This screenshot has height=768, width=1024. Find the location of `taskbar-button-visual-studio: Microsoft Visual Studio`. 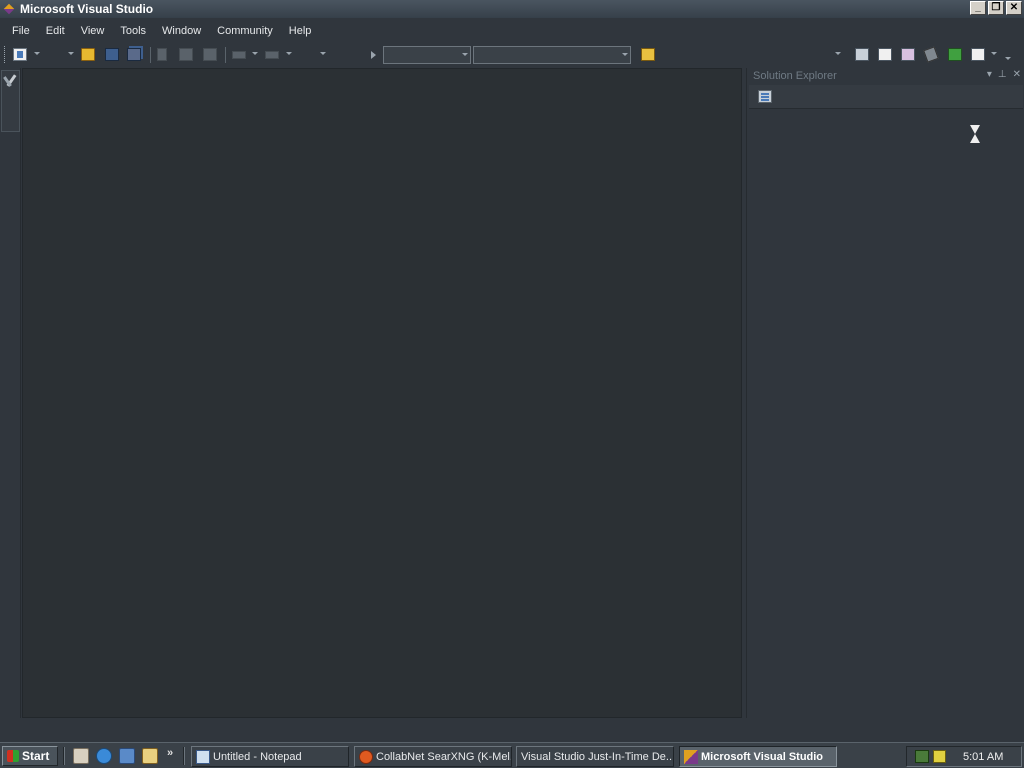

taskbar-button-visual-studio: Microsoft Visual Studio is located at coordinates (758, 756).